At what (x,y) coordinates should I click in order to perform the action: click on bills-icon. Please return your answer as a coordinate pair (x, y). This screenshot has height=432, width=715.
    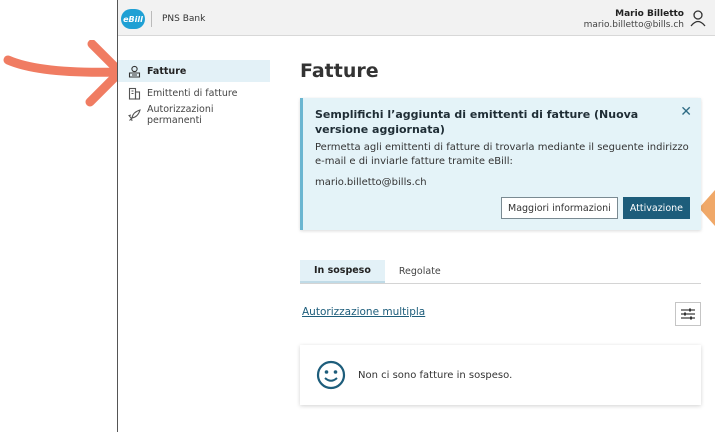
    Looking at the image, I should click on (134, 71).